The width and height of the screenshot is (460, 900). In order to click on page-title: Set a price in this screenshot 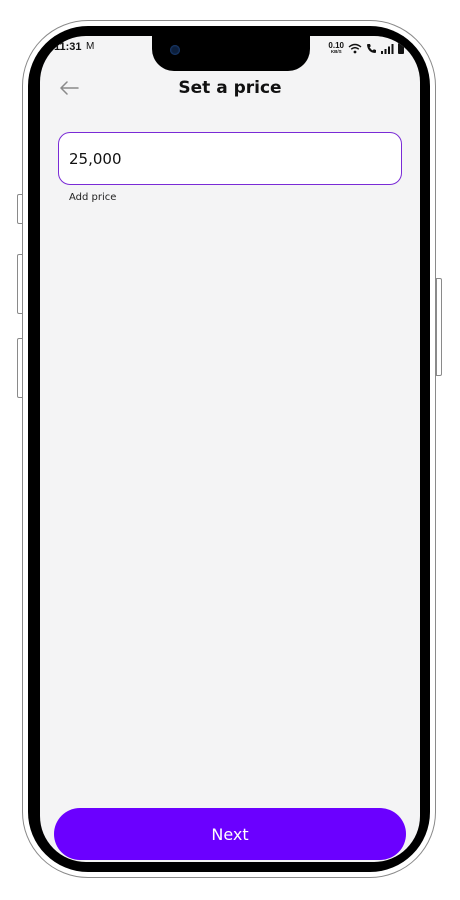, I will do `click(230, 88)`.